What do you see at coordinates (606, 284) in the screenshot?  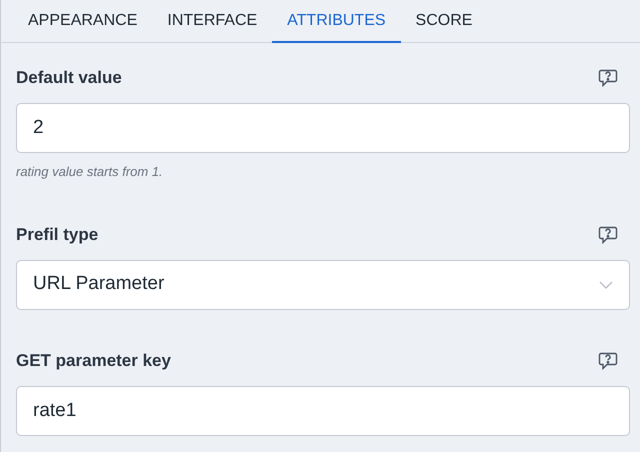 I see `chevron-down-icon` at bounding box center [606, 284].